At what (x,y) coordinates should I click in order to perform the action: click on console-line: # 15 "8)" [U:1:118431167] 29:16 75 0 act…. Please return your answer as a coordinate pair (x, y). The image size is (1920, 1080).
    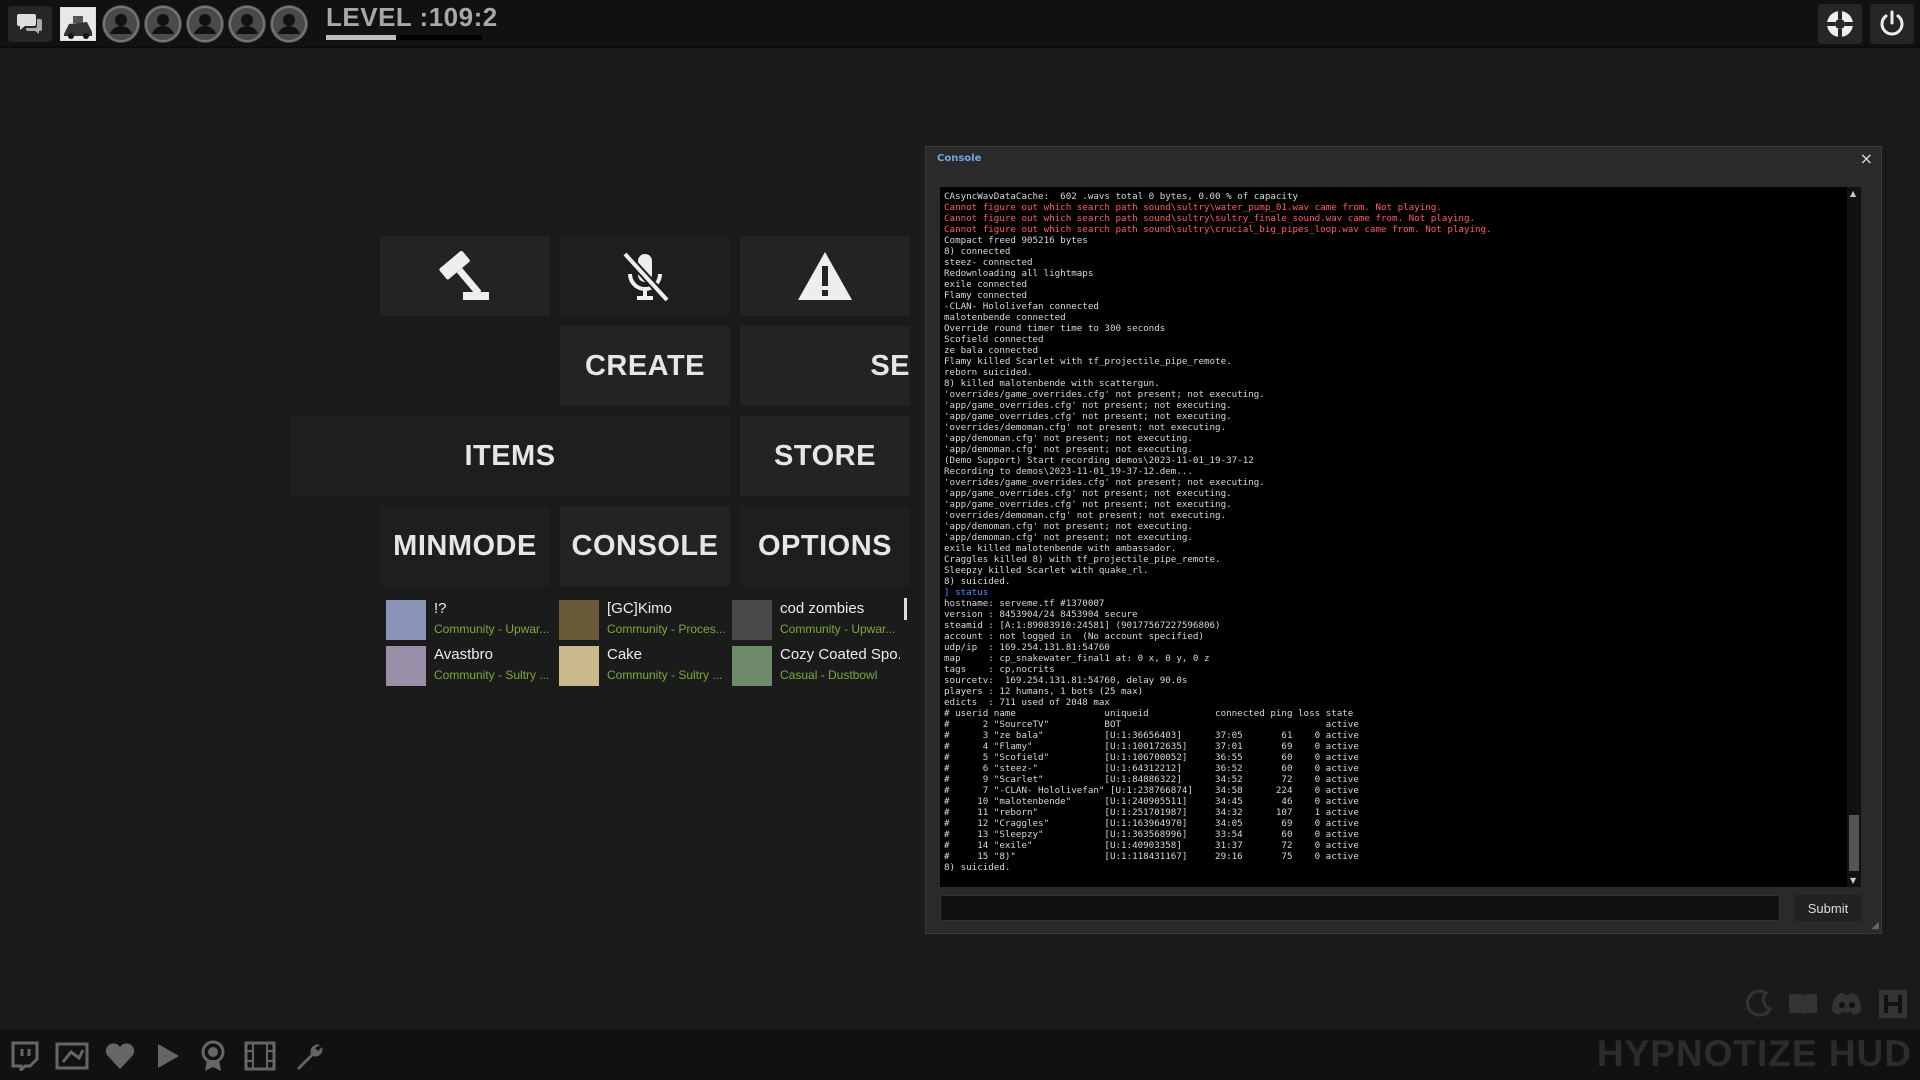
    Looking at the image, I should click on (1151, 856).